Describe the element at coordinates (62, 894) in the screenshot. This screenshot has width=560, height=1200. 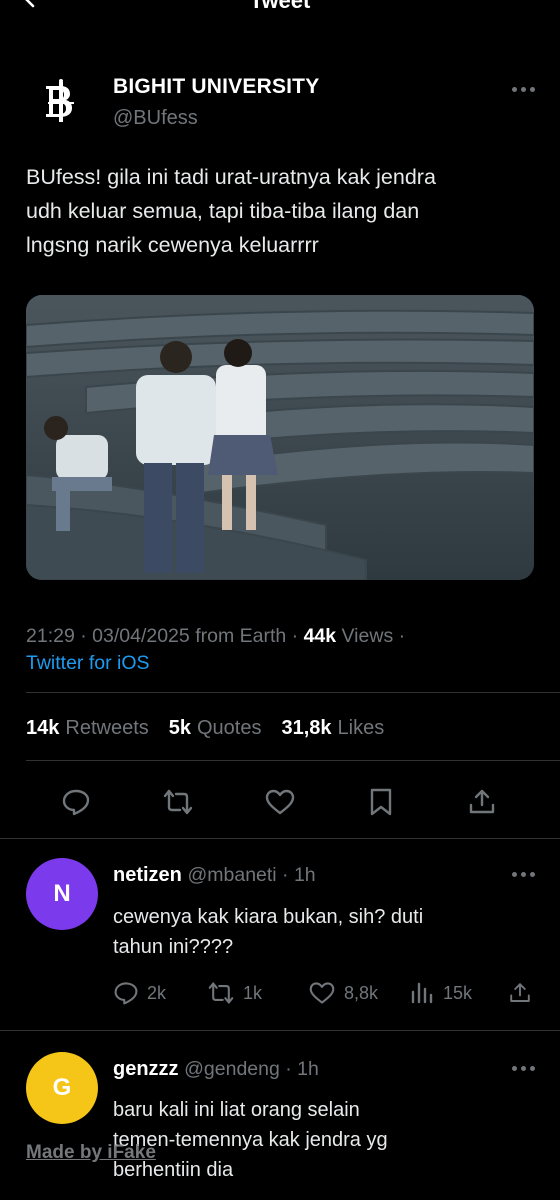
I see `reply-avatar: N` at that location.